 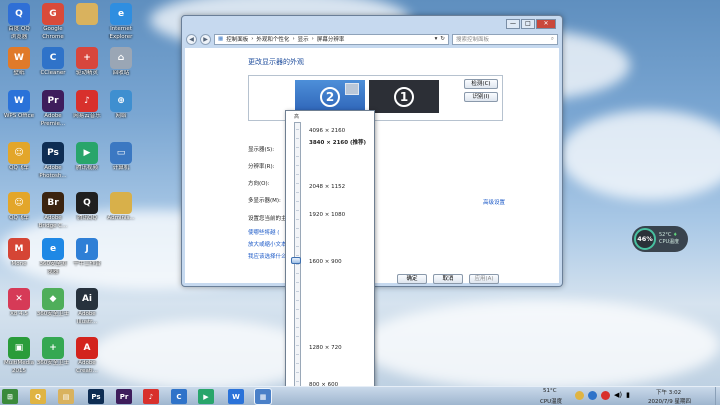 What do you see at coordinates (481, 97) in the screenshot?
I see `identify-button: 识别(I)` at bounding box center [481, 97].